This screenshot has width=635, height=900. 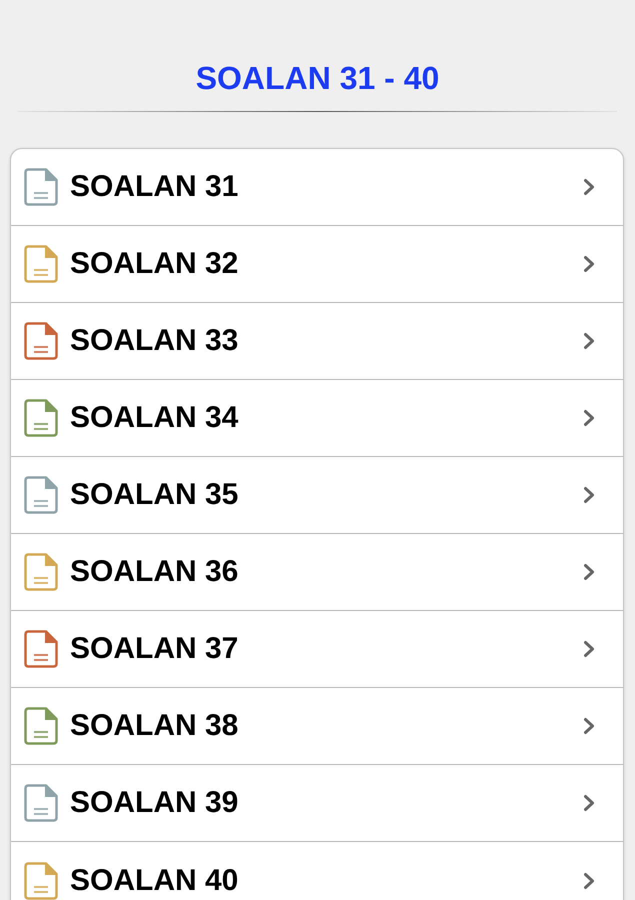 What do you see at coordinates (318, 78) in the screenshot?
I see `page-title: SOALAN 31 - 40` at bounding box center [318, 78].